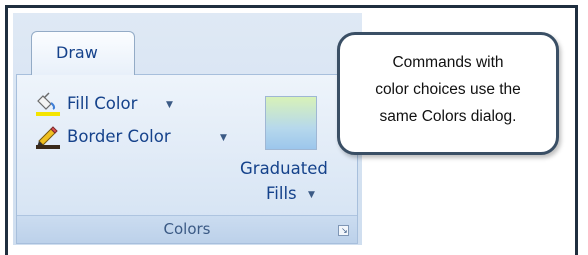  I want to click on group-label: Colors, so click(187, 229).